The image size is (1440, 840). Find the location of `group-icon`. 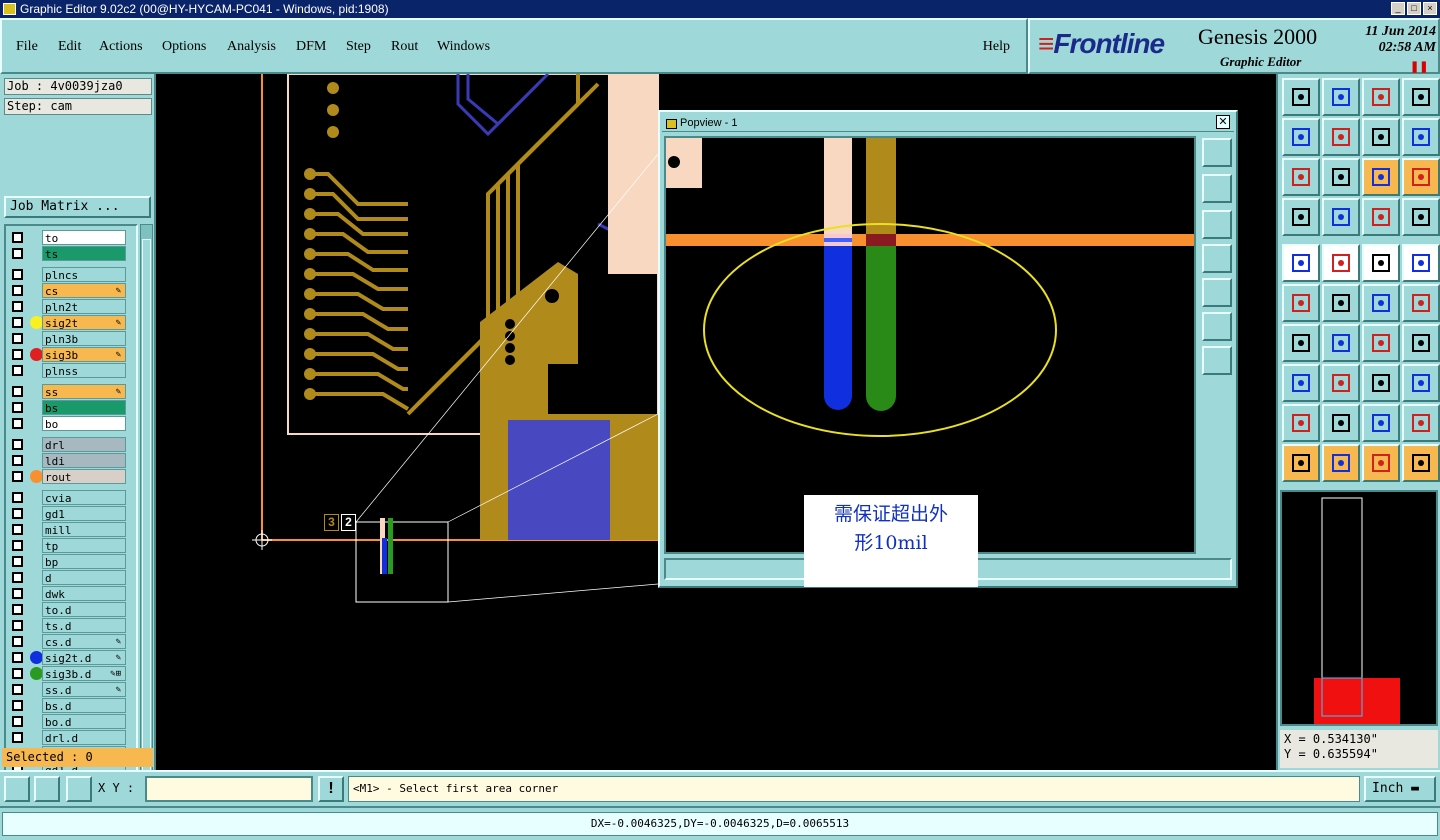

group-icon is located at coordinates (1421, 383).